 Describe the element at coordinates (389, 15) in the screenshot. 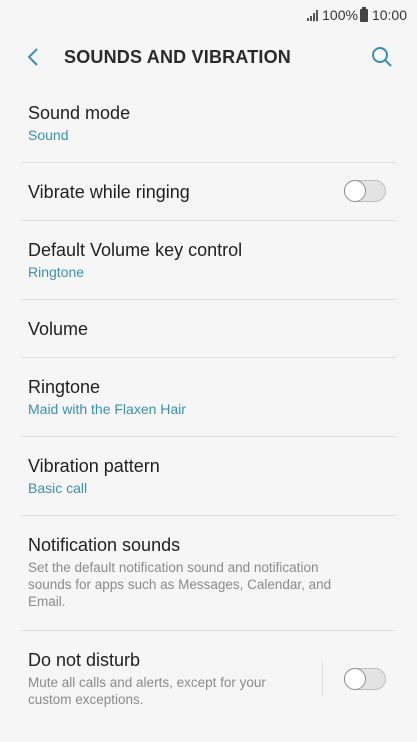

I see `clock: 10:00` at that location.